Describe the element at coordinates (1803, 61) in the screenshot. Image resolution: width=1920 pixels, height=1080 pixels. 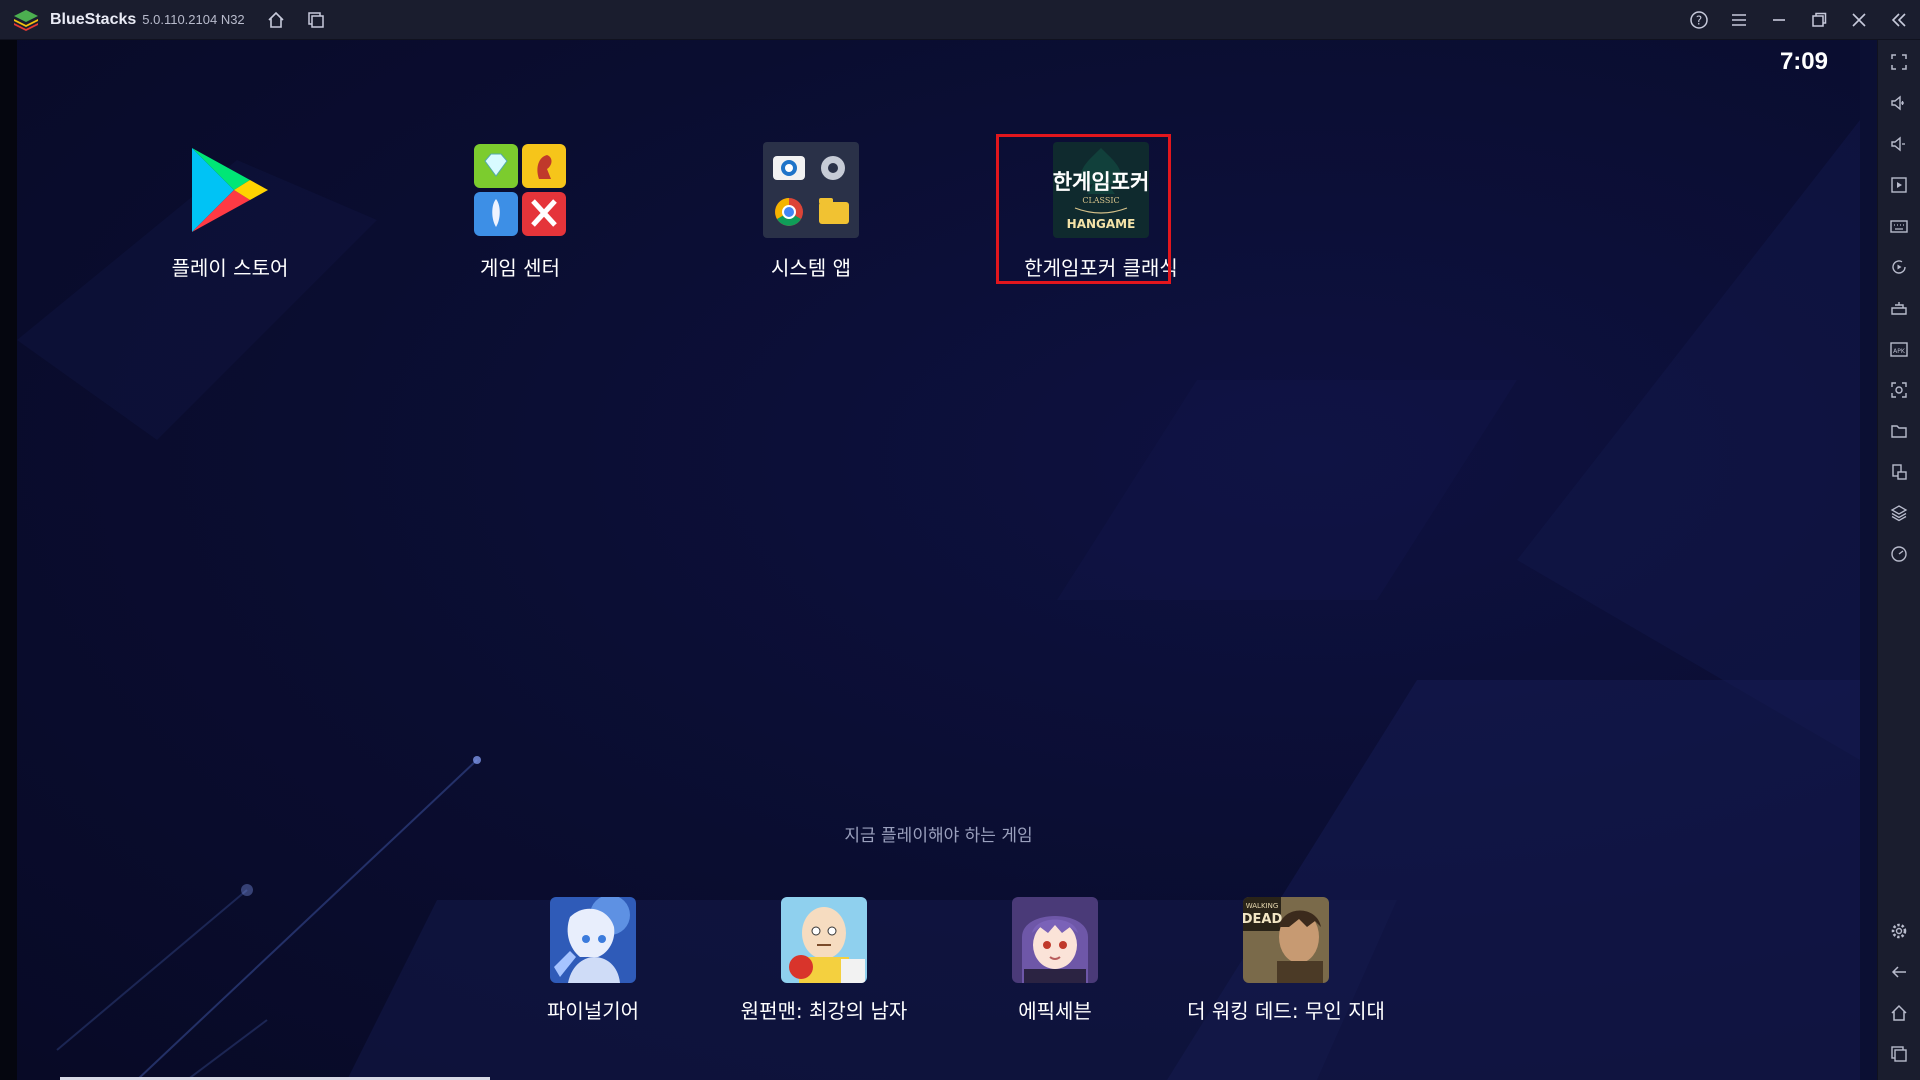
I see `status-clock: 7:09` at that location.